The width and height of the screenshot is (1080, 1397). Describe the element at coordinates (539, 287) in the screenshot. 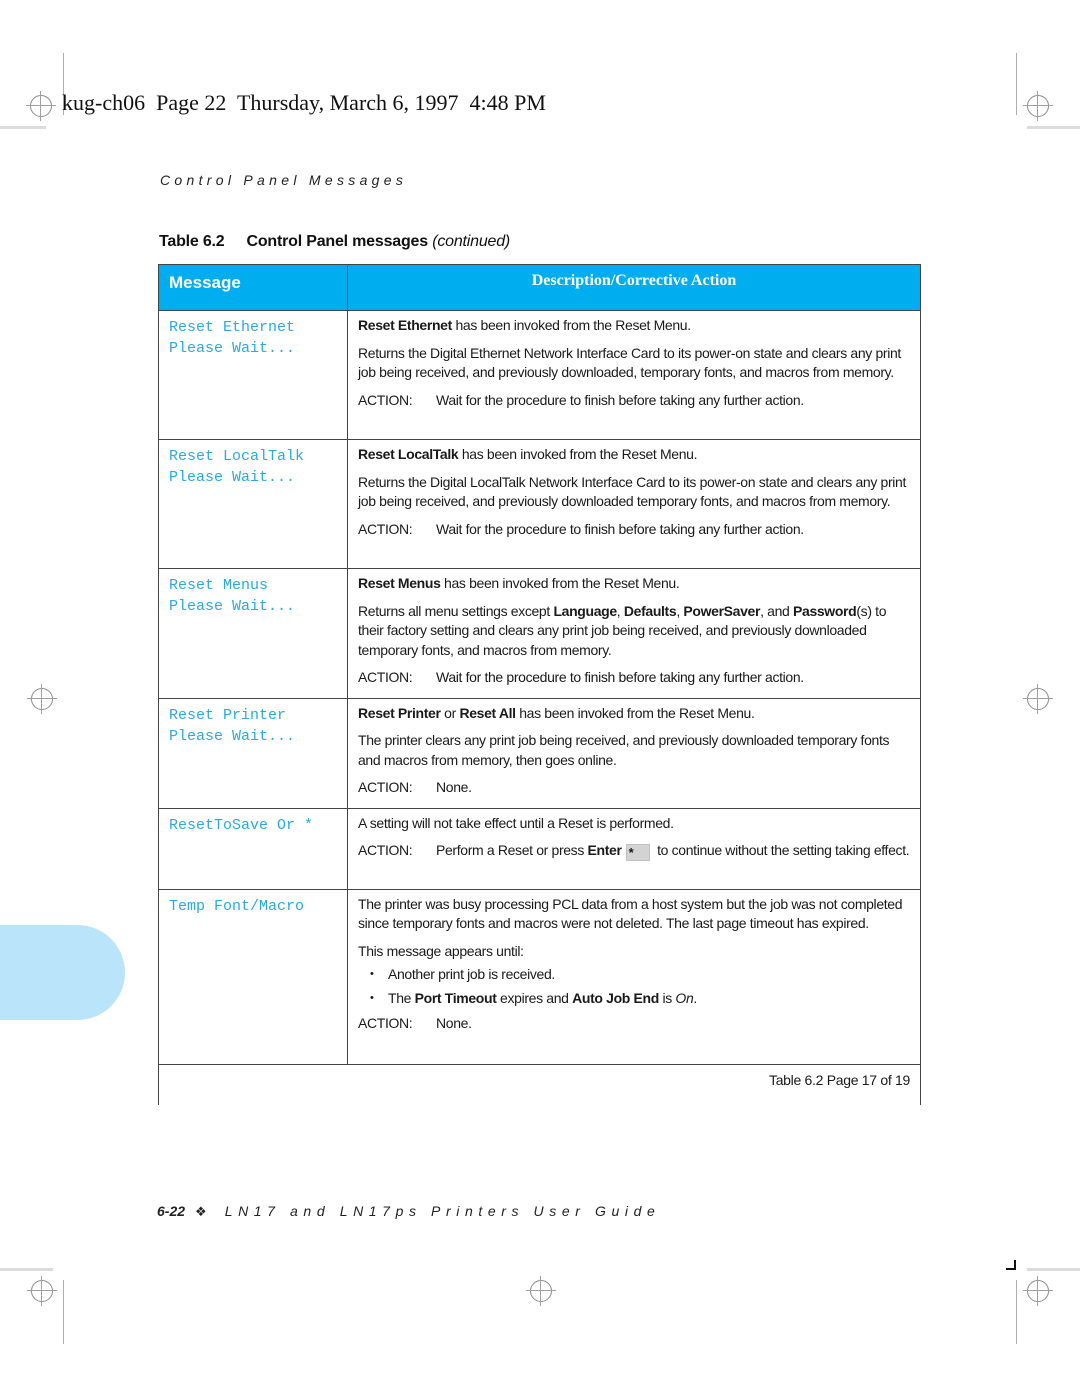

I see `table-header-row: Message Description/Corrective Action` at that location.